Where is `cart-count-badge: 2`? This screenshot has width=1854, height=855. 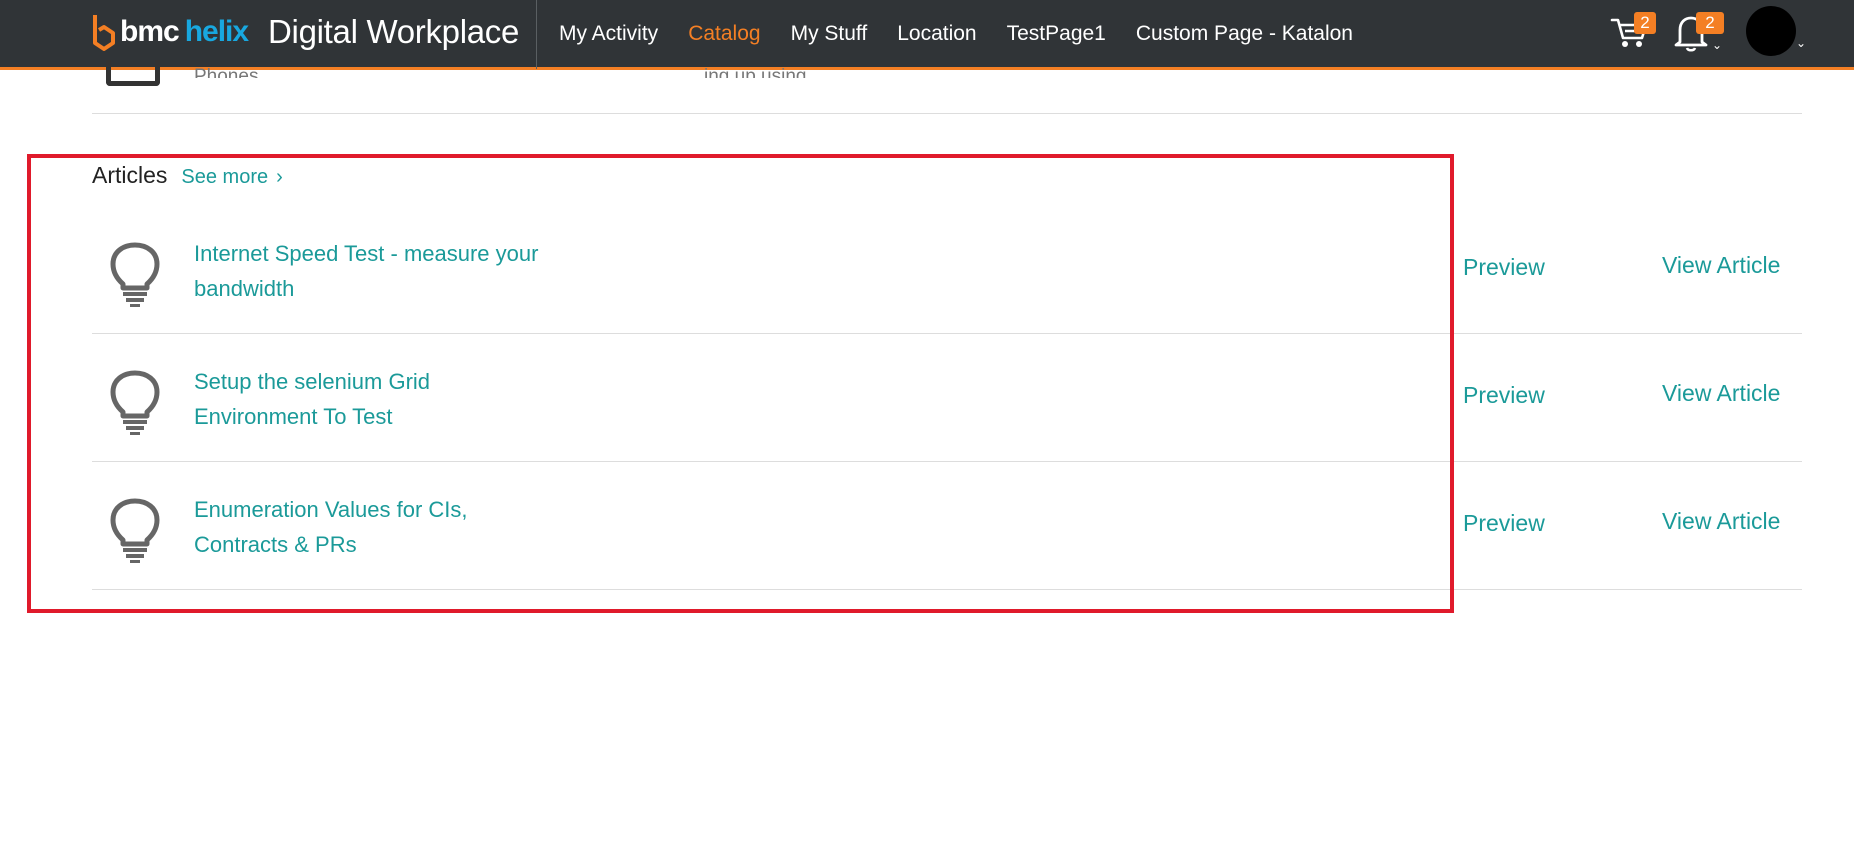 cart-count-badge: 2 is located at coordinates (1645, 23).